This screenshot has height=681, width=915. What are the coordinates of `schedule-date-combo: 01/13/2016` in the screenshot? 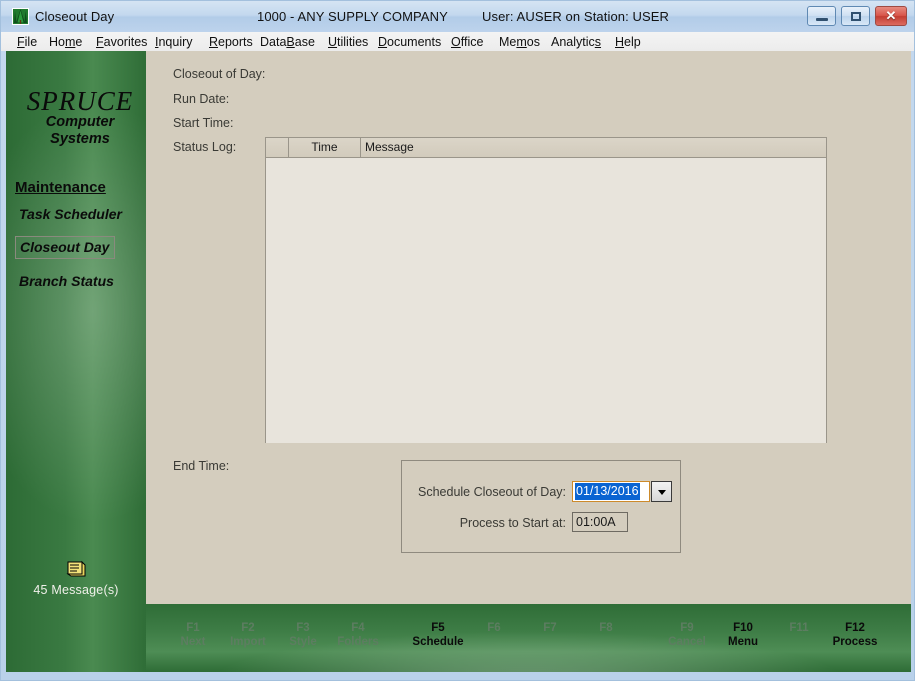 It's located at (622, 491).